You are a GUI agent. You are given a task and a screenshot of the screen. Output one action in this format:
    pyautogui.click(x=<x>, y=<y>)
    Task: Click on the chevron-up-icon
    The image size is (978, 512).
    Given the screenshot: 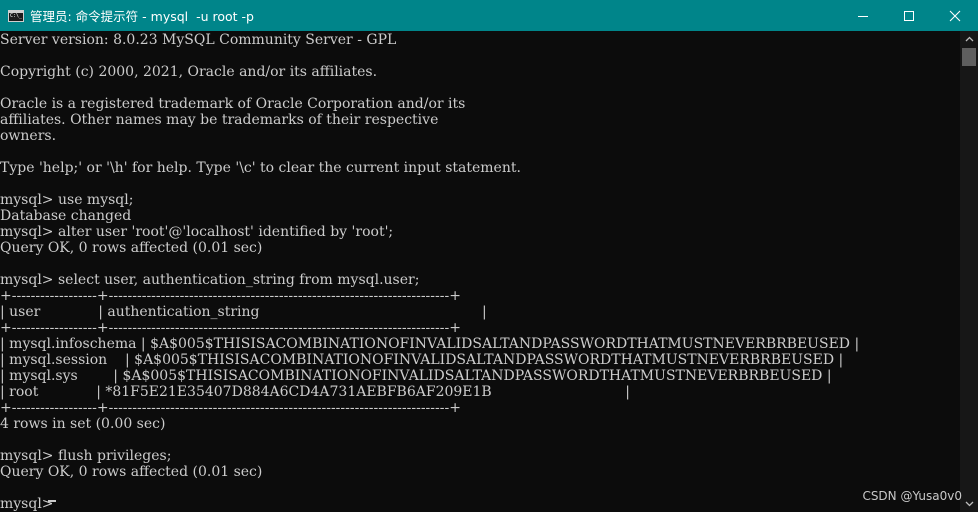 What is the action you would take?
    pyautogui.click(x=969, y=39)
    